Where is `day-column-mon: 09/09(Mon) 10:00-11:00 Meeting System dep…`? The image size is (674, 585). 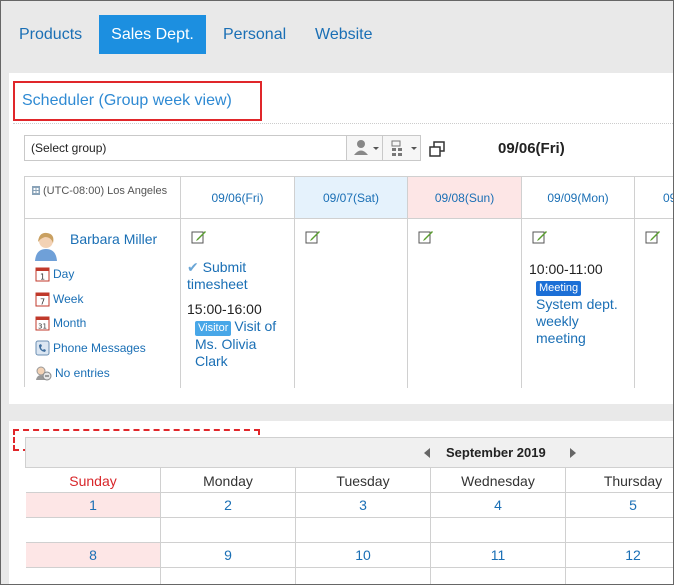
day-column-mon: 09/09(Mon) 10:00-11:00 Meeting System dep… is located at coordinates (578, 282).